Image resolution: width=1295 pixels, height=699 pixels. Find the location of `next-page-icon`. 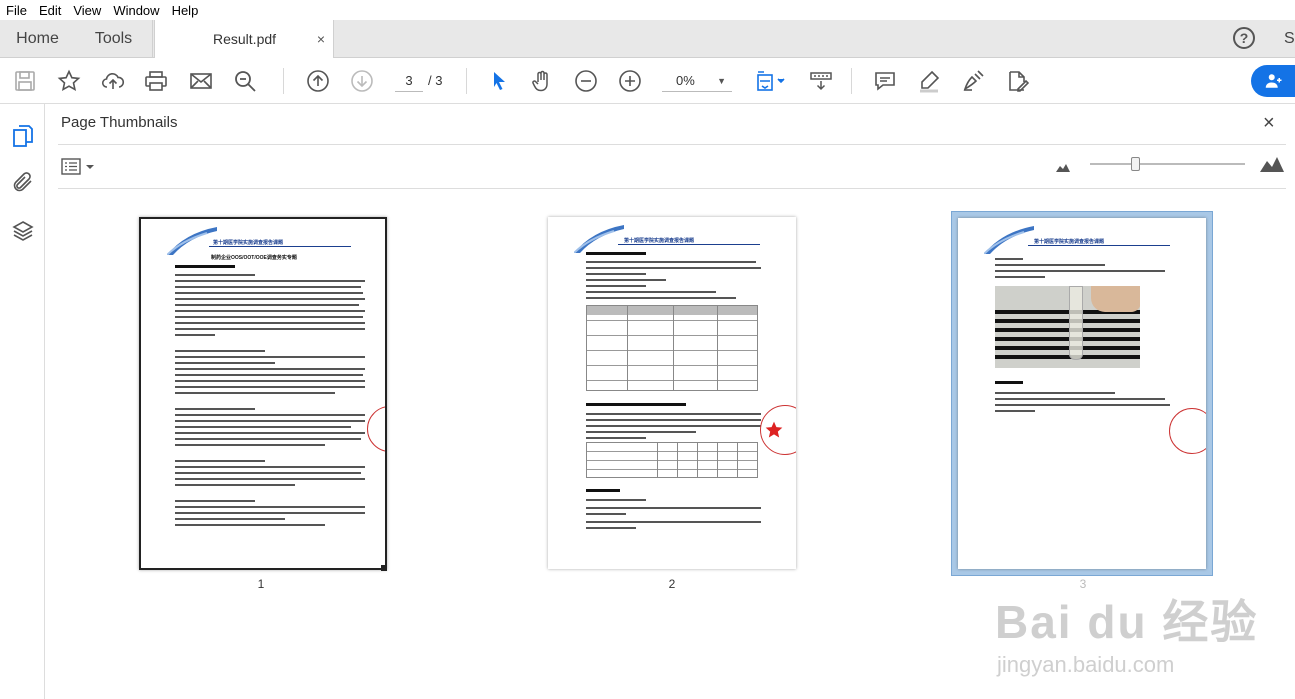

next-page-icon is located at coordinates (362, 81).